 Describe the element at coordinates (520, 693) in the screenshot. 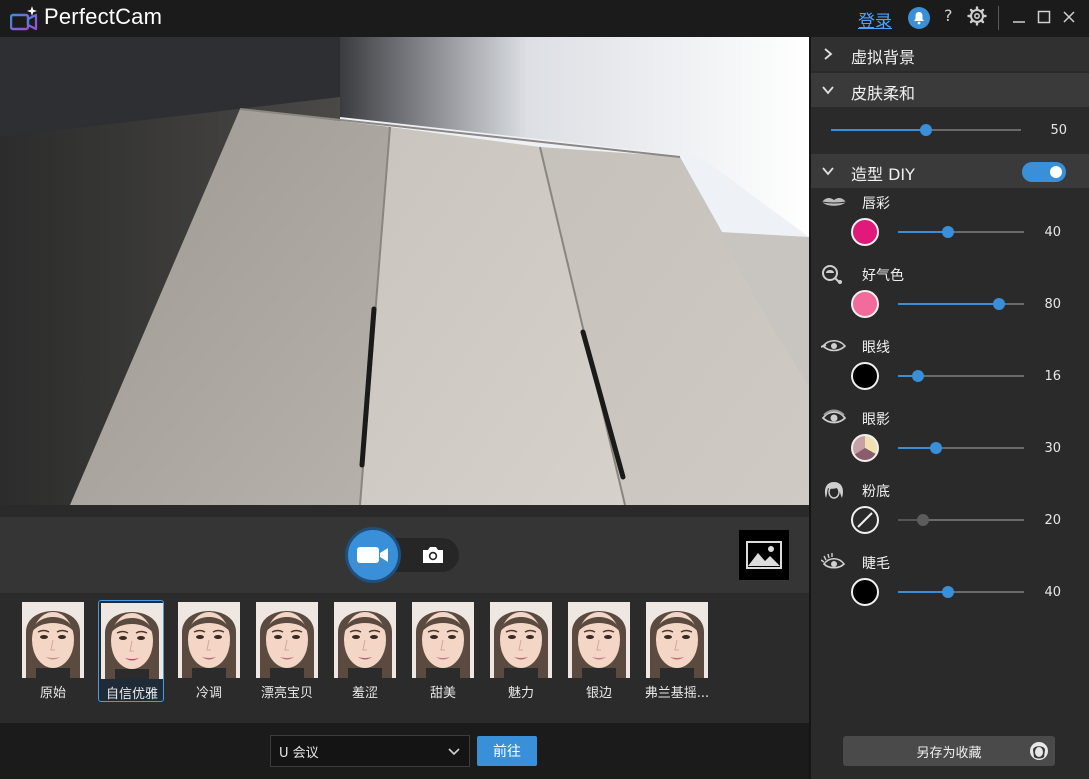

I see `preset-label: 魅力` at that location.